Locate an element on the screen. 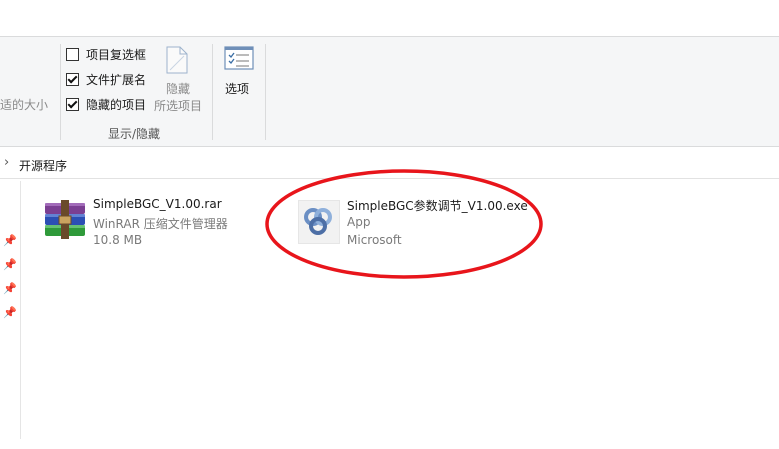  winrar-archive-icon is located at coordinates (65, 219).